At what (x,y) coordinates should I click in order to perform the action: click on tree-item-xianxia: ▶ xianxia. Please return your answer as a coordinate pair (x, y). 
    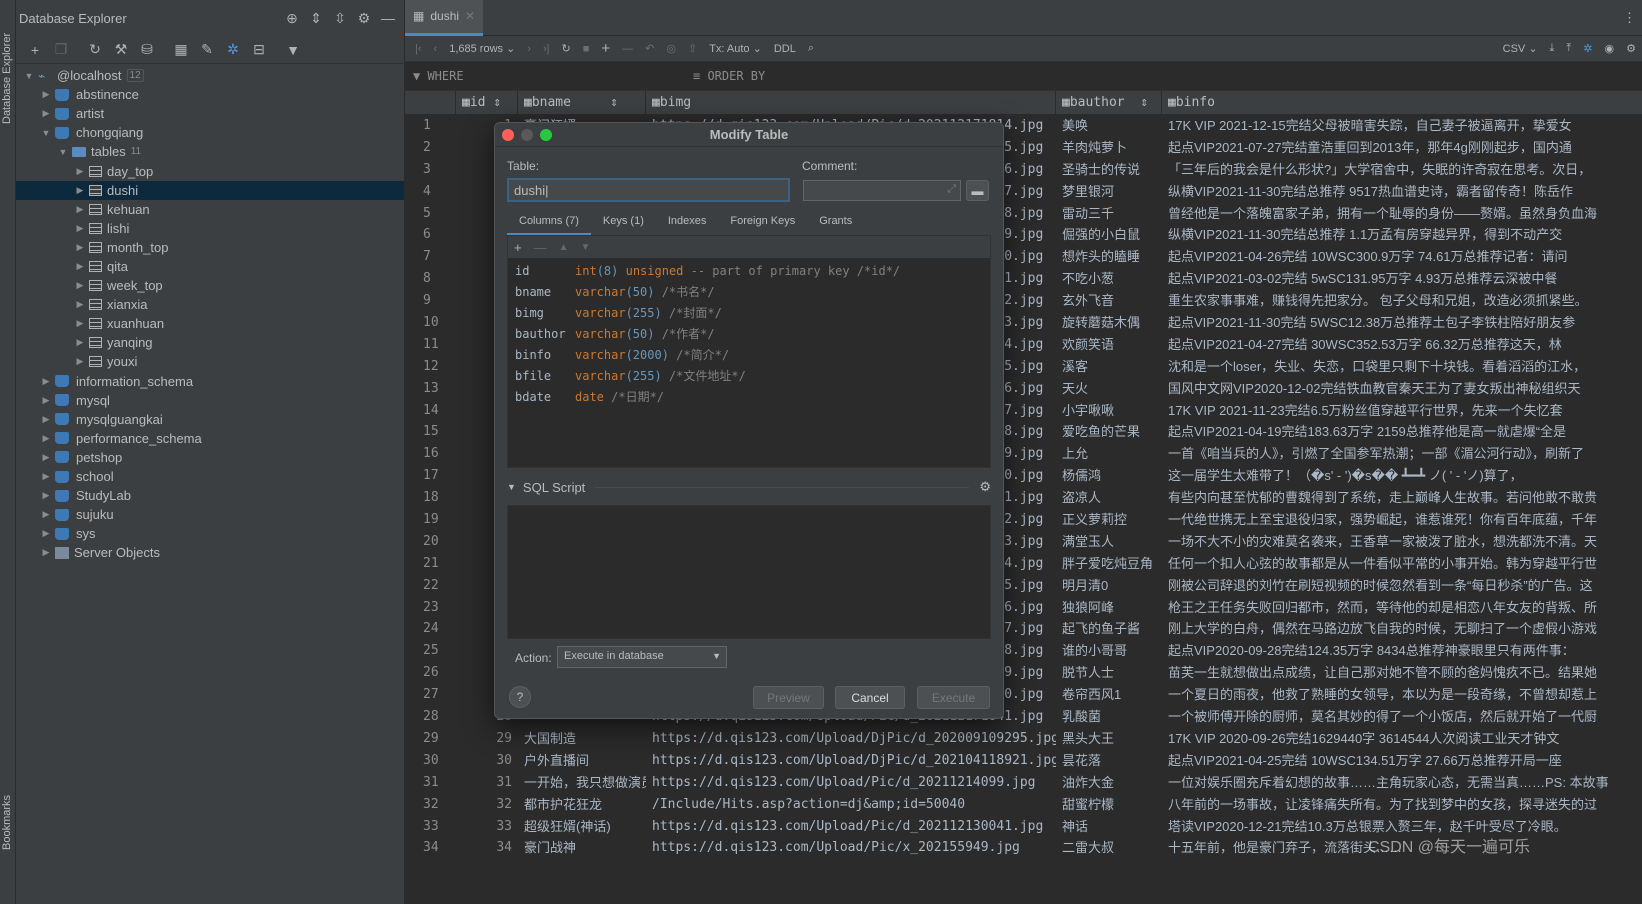
    Looking at the image, I should click on (210, 304).